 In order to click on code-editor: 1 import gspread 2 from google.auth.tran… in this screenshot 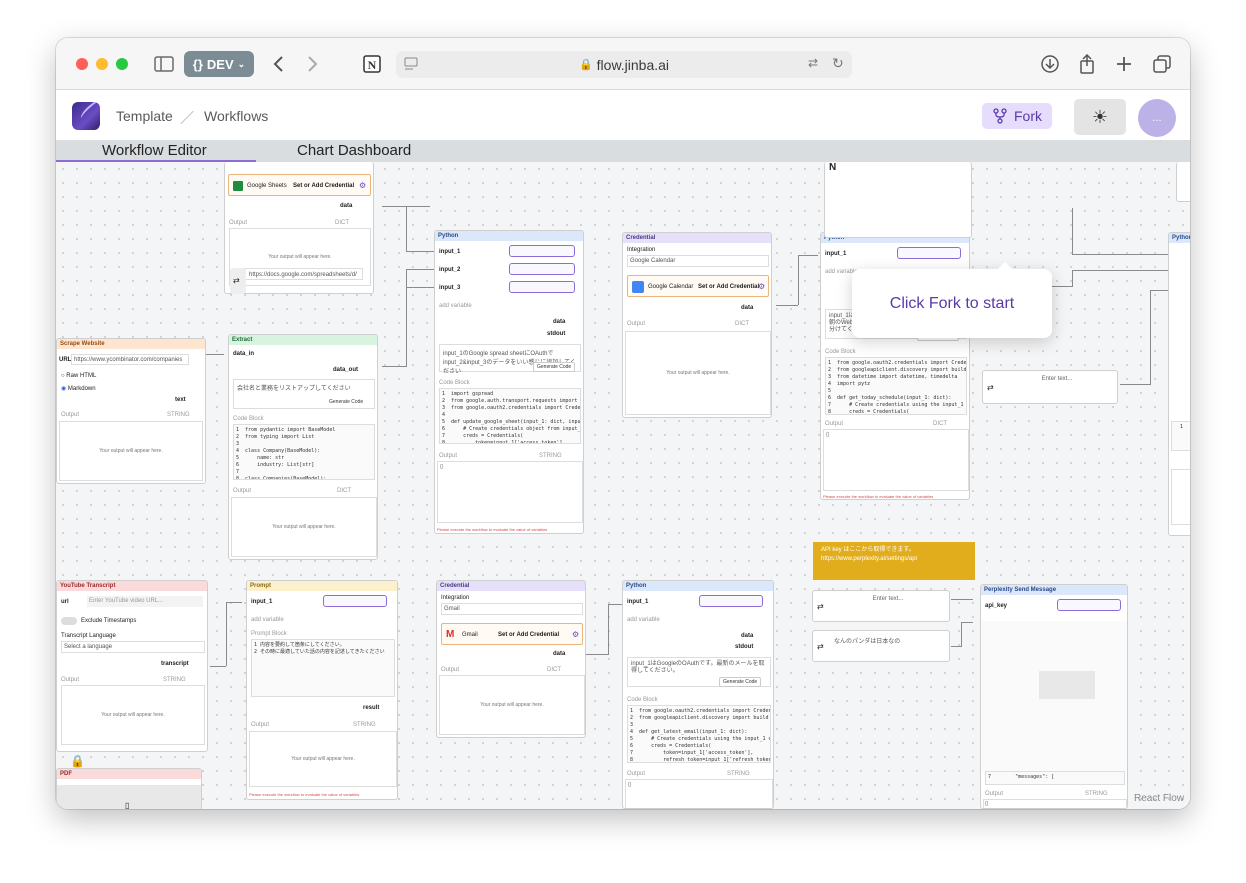, I will do `click(510, 416)`.